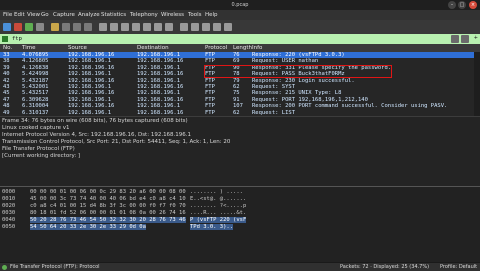 The width and height of the screenshot is (480, 271). Describe the element at coordinates (217, 27) in the screenshot. I see `normal-size-icon` at that location.